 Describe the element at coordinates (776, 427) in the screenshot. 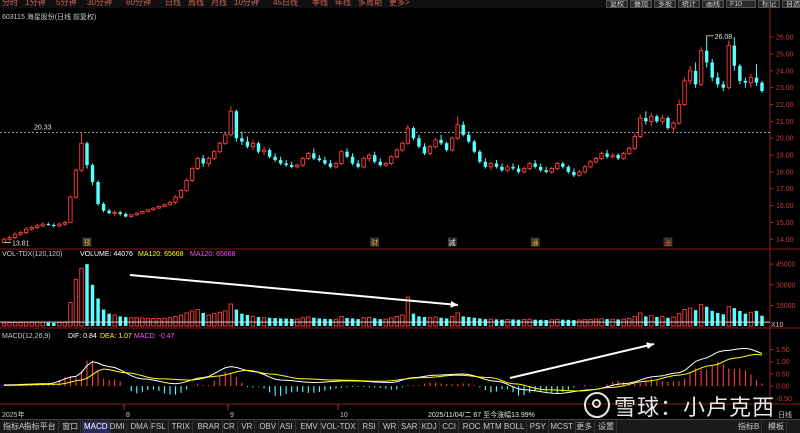

I see `indicator-right-tab: 模板` at that location.